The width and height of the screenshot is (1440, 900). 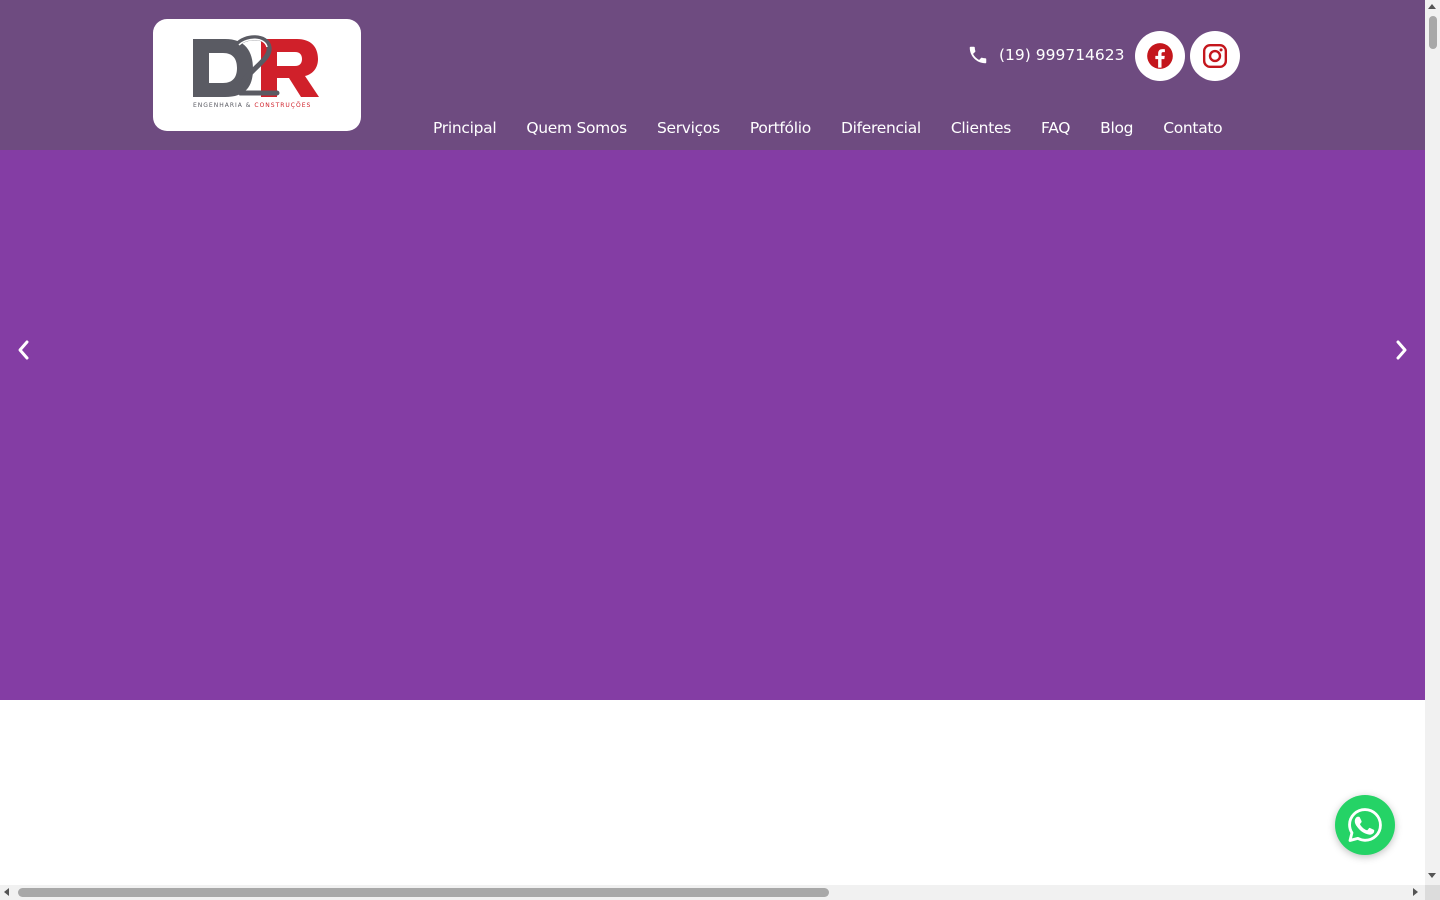 What do you see at coordinates (1192, 128) in the screenshot?
I see `nav-item-contato: Contato` at bounding box center [1192, 128].